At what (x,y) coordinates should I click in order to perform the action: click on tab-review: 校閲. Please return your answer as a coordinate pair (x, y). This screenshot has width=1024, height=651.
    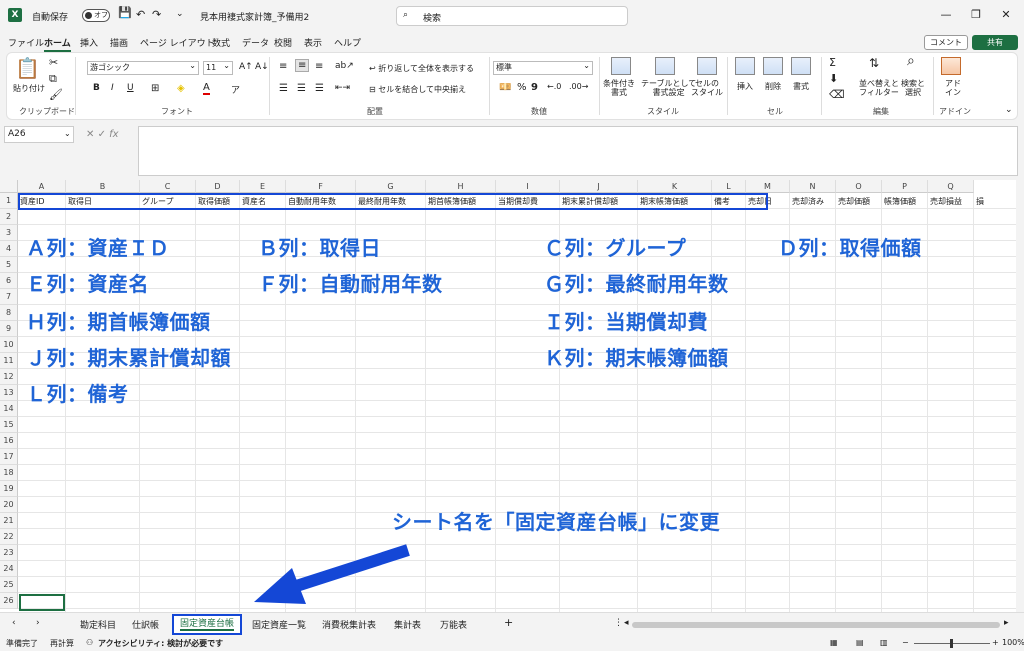
    Looking at the image, I should click on (283, 42).